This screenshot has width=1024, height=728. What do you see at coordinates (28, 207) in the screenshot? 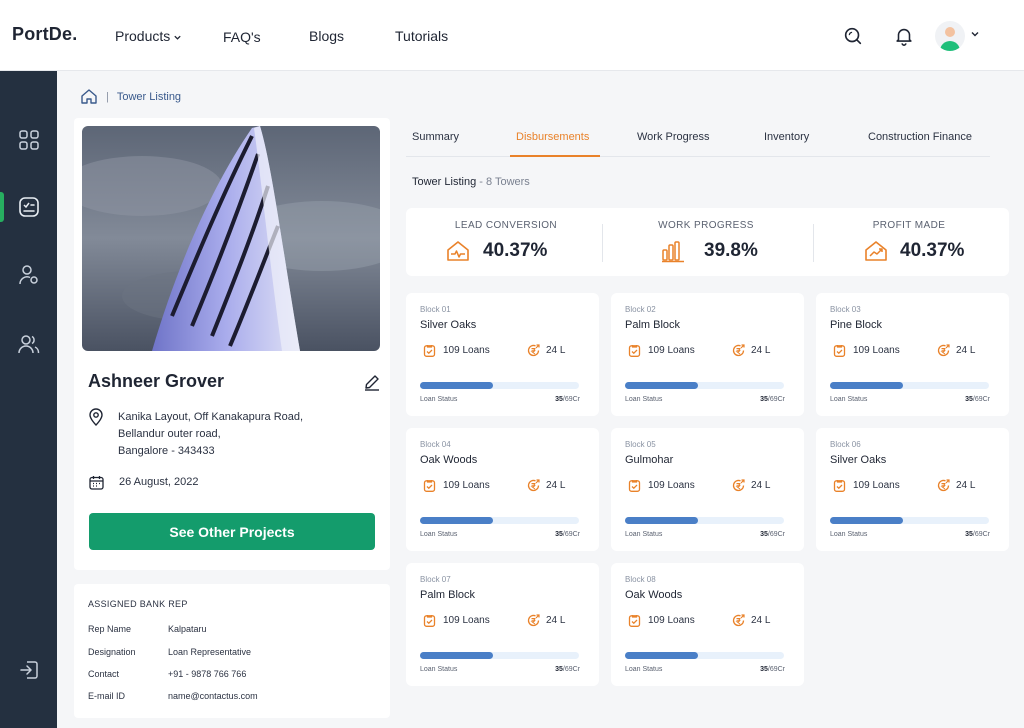
I see `sidebar-item-dashboard` at bounding box center [28, 207].